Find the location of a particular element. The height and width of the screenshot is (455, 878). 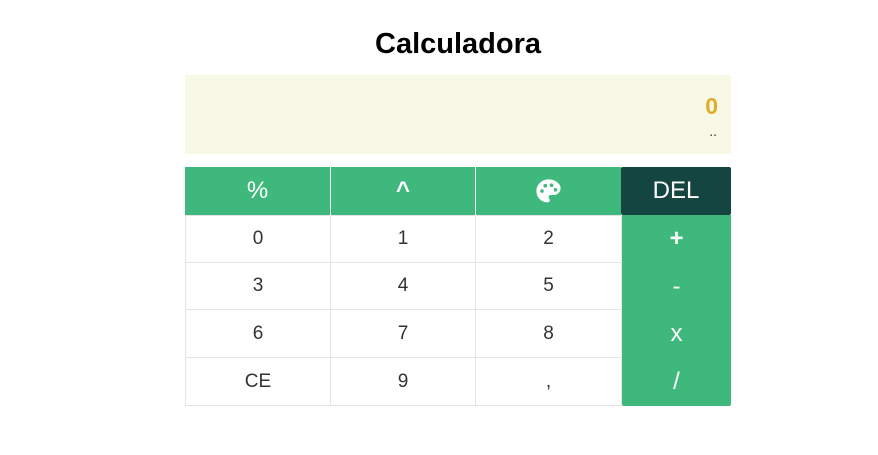

digit-0-button: 0 is located at coordinates (258, 239).